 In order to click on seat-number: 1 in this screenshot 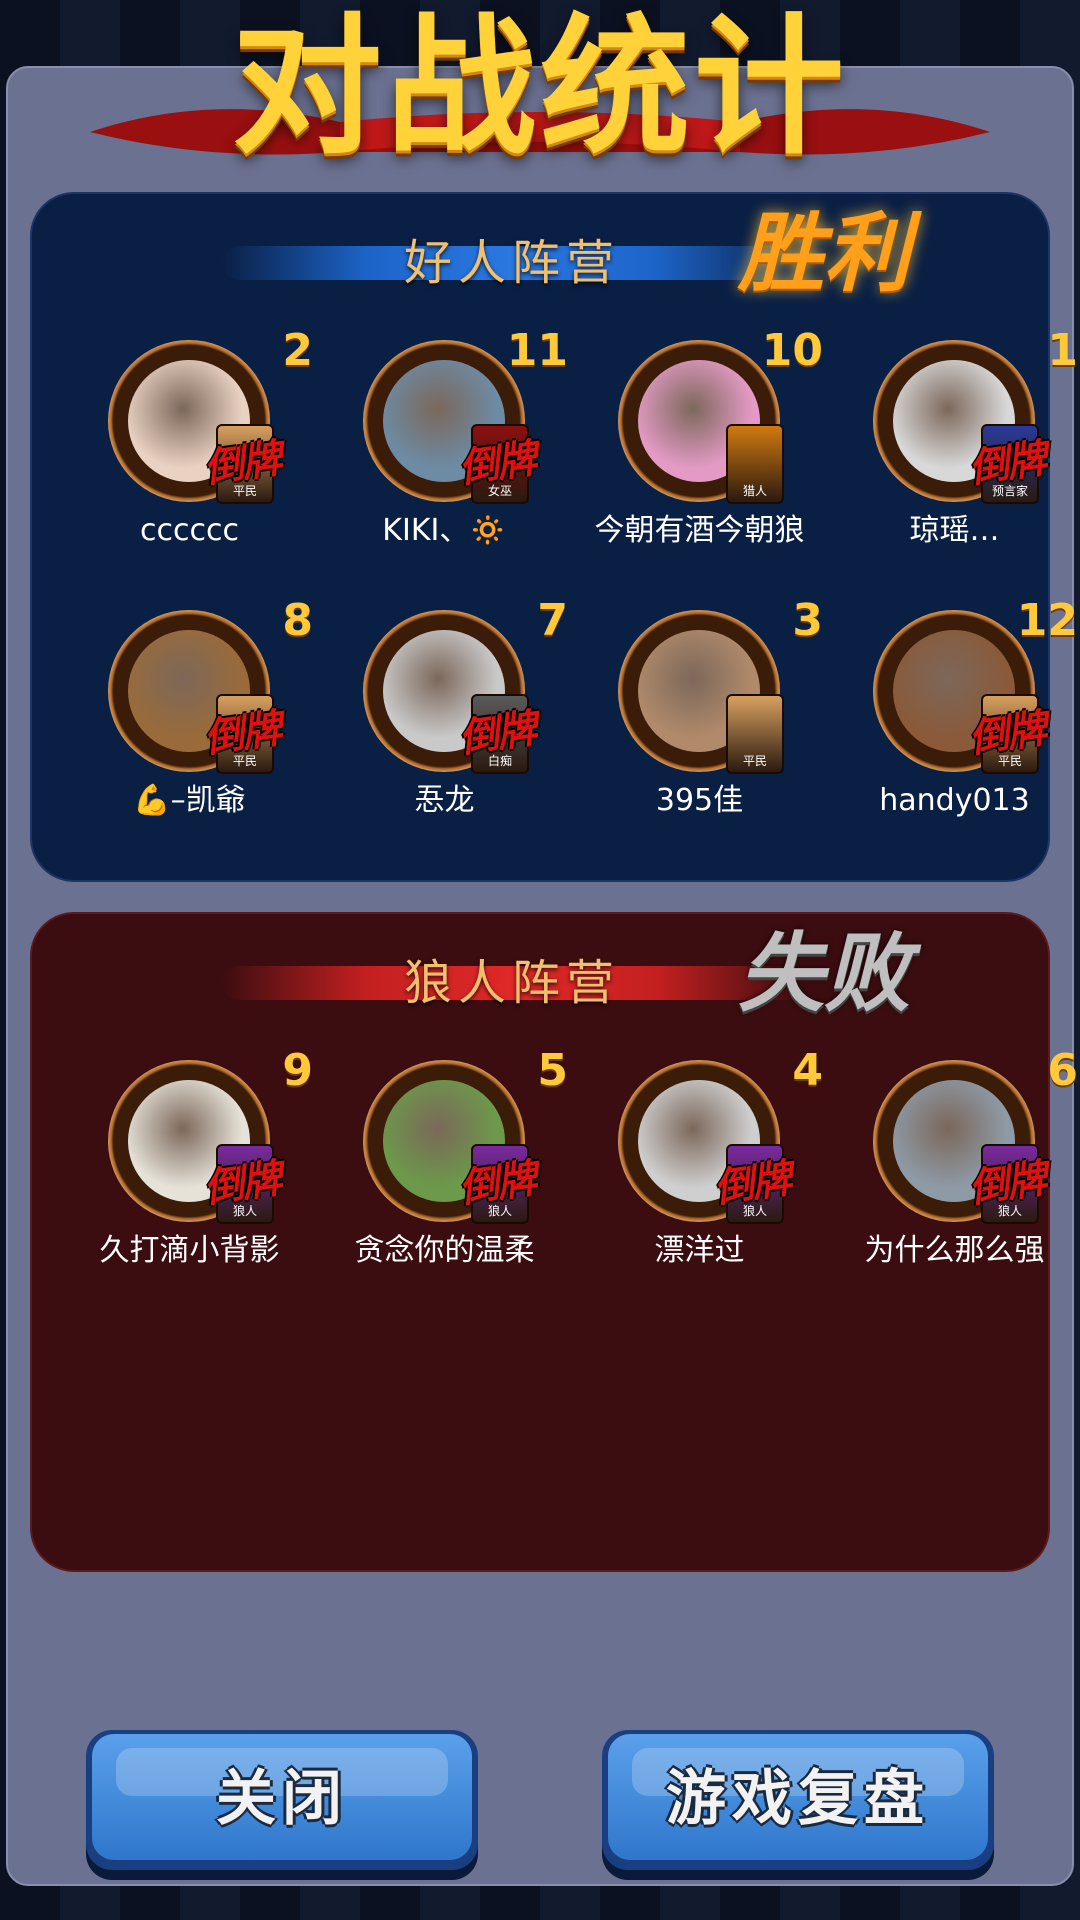, I will do `click(1062, 350)`.